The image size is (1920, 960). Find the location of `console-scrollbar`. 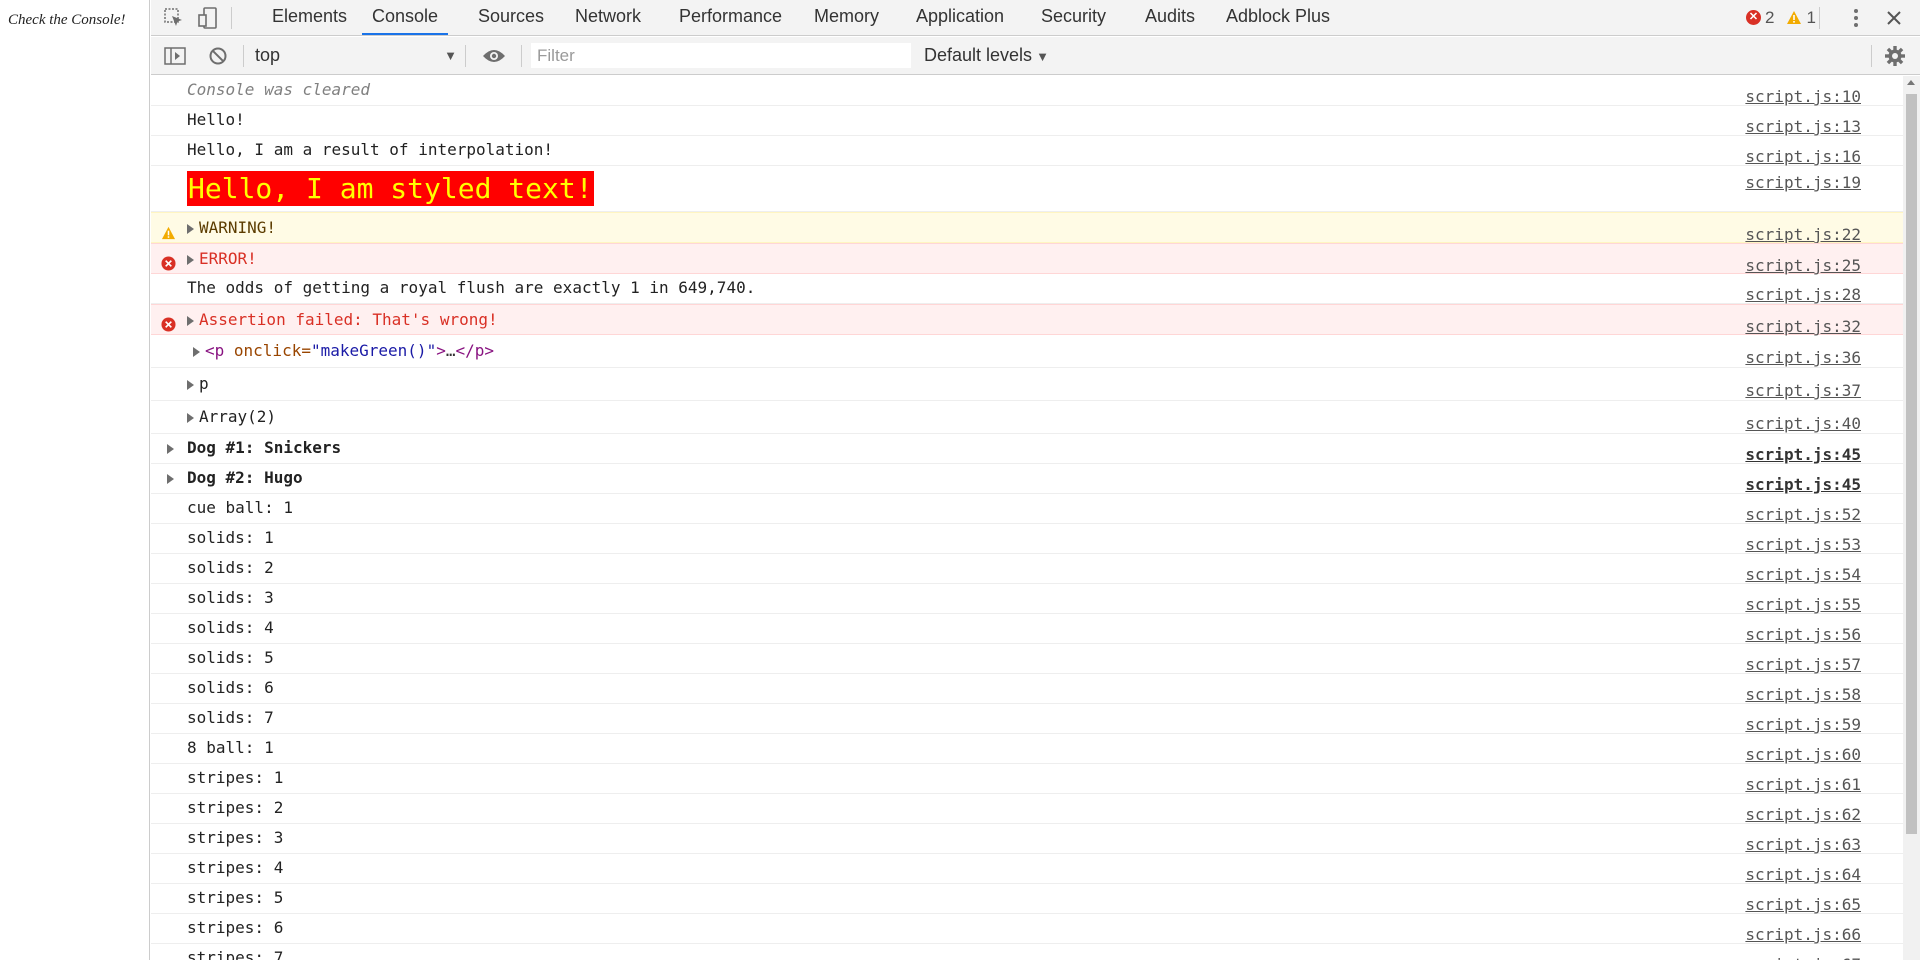

console-scrollbar is located at coordinates (1911, 518).